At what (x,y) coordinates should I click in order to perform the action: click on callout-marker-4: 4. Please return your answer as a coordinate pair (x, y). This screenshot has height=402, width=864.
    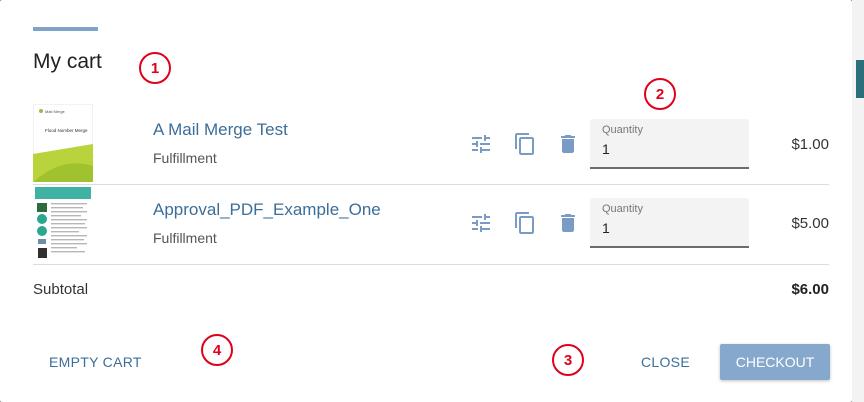
    Looking at the image, I should click on (217, 350).